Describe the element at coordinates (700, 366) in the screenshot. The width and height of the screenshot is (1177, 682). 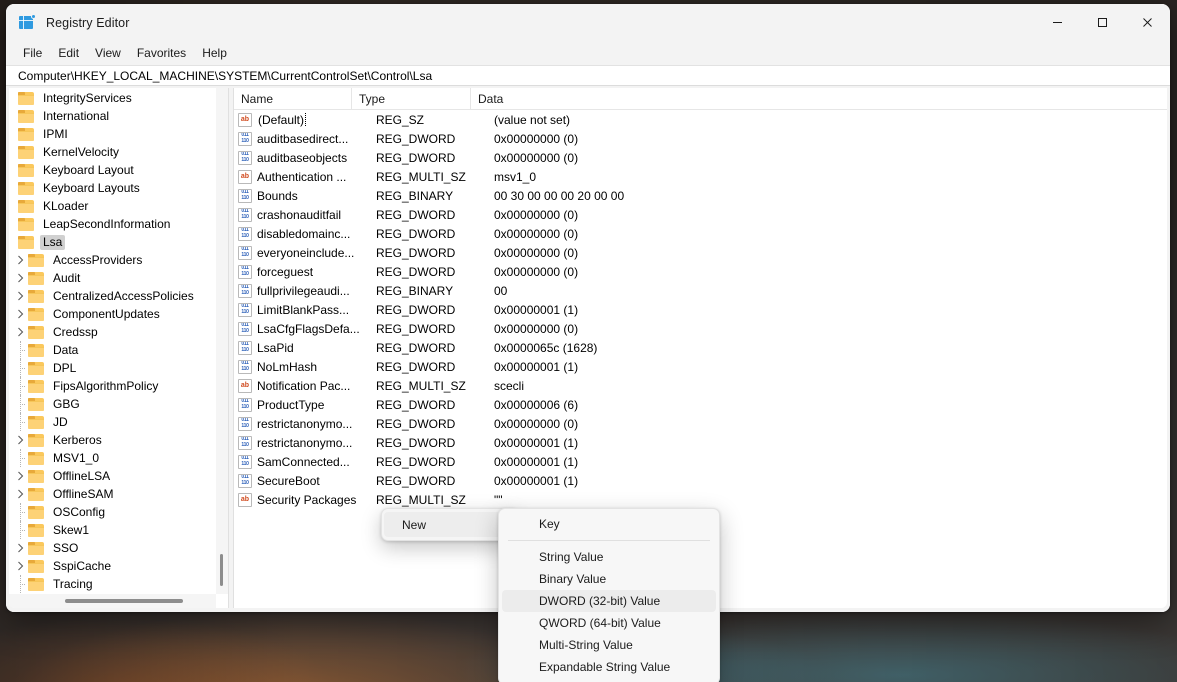
I see `value-row: 011 110 NoLmHash REG_DWORD 0x00000001 (1)` at that location.